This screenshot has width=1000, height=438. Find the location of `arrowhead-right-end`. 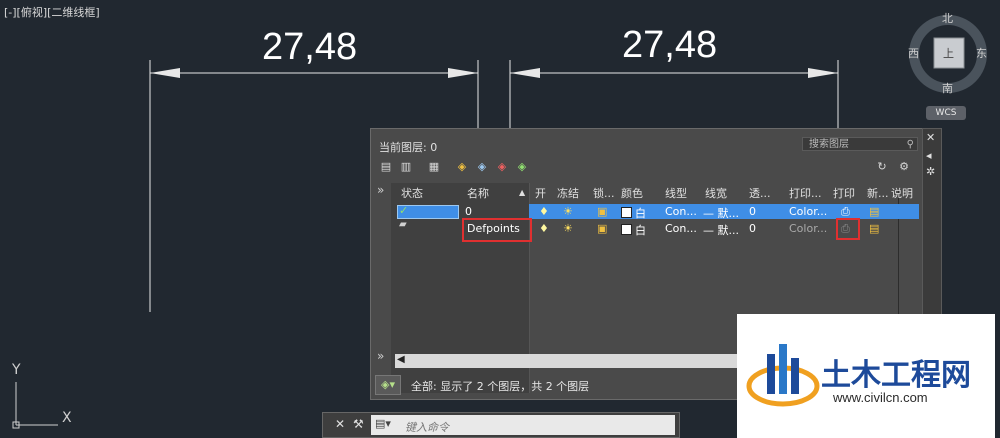

arrowhead-right-end is located at coordinates (823, 73).